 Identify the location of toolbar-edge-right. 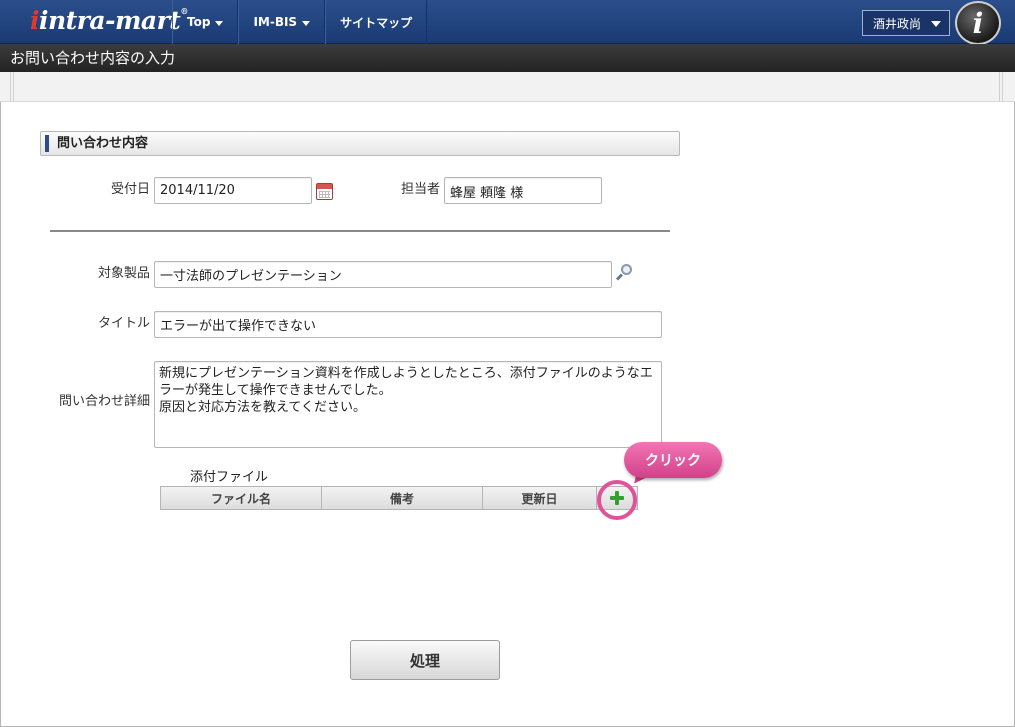
(1001, 87).